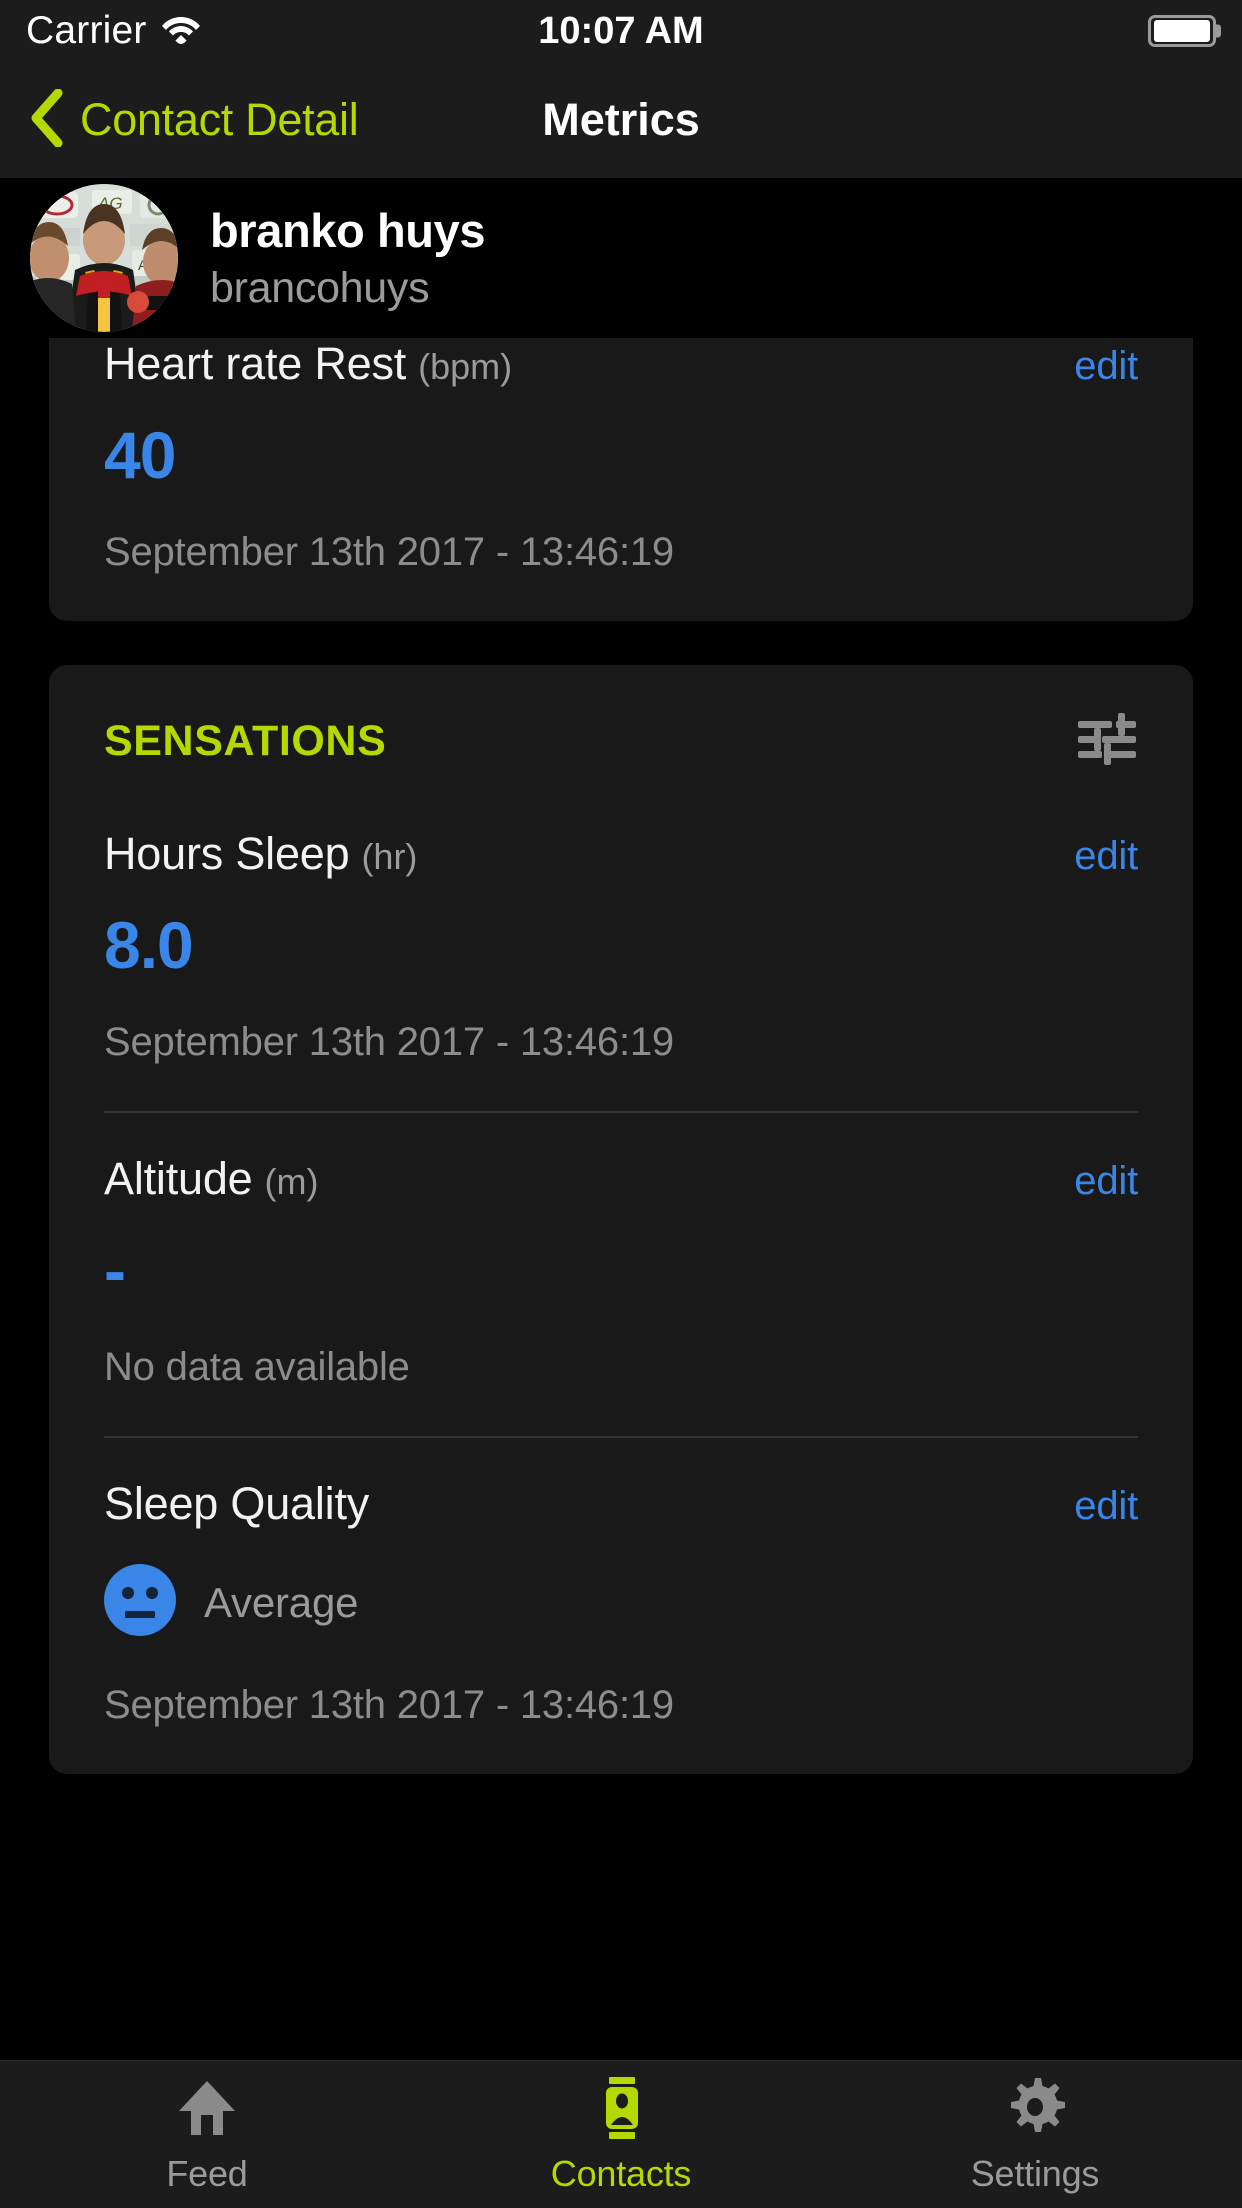 This screenshot has width=1242, height=2208. I want to click on profile-header: AG AG ACK, so click(621, 258).